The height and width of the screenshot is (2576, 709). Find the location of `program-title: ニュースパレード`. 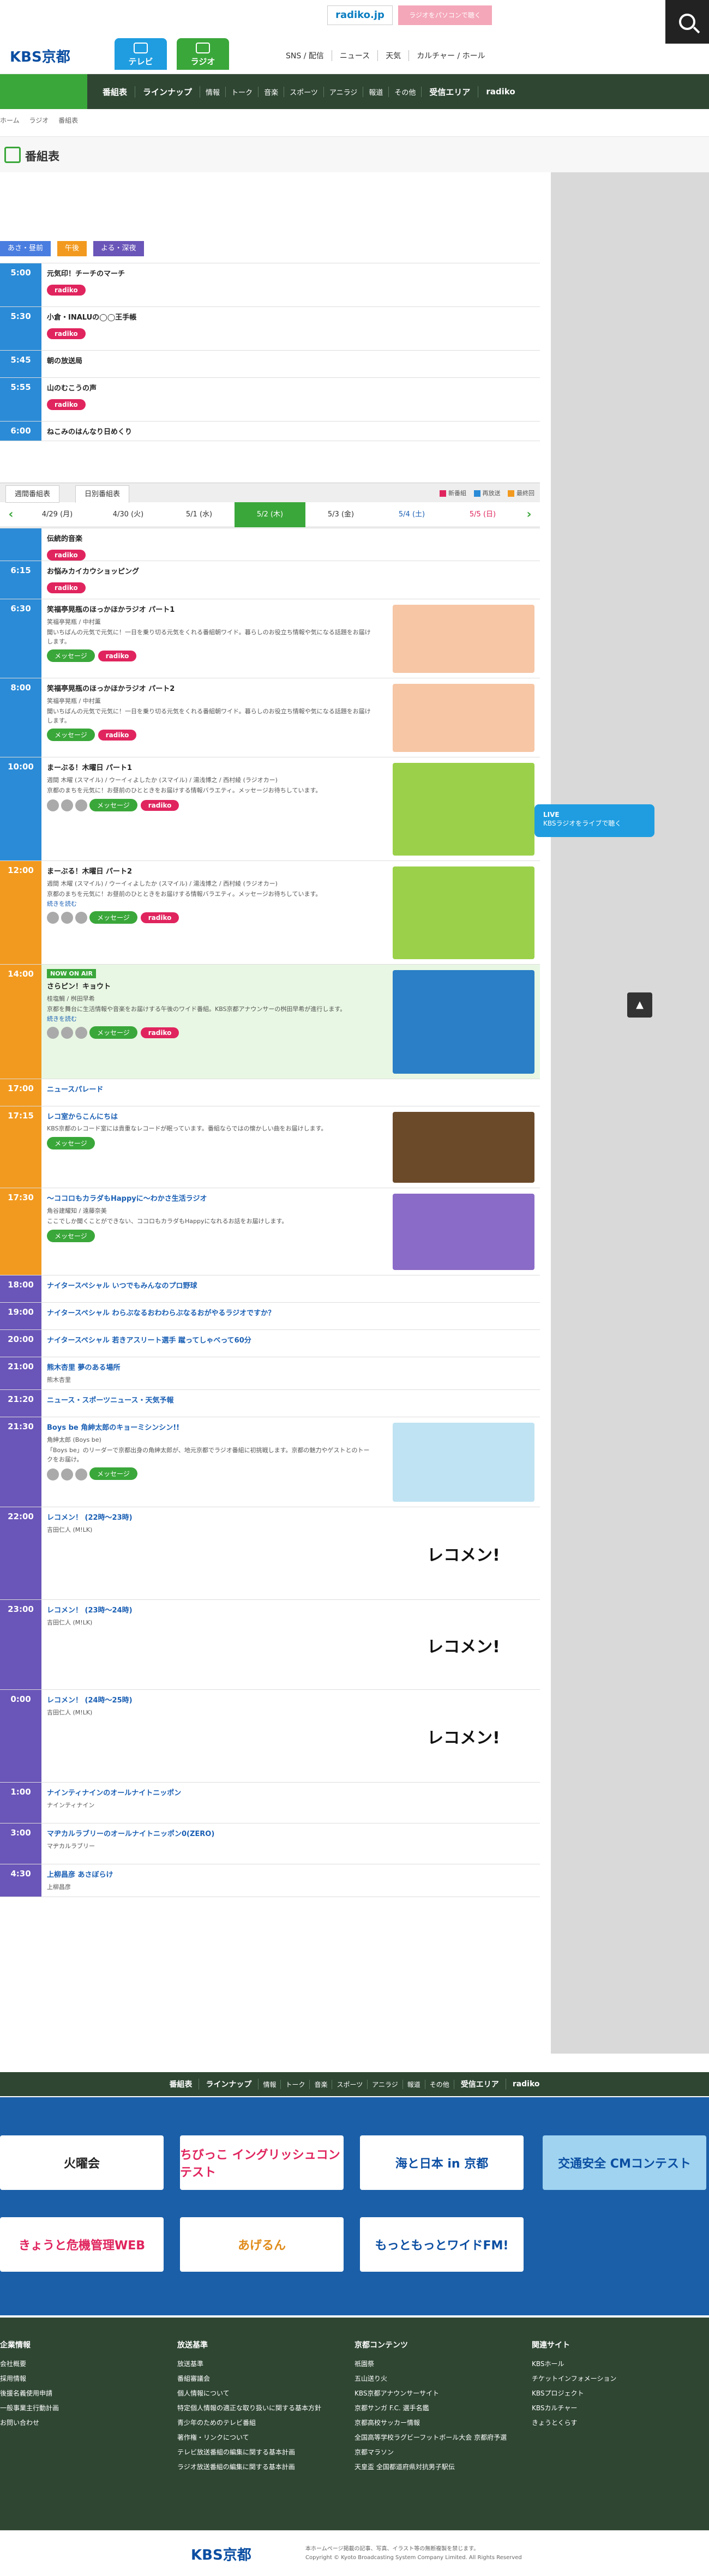

program-title: ニュースパレード is located at coordinates (290, 1089).